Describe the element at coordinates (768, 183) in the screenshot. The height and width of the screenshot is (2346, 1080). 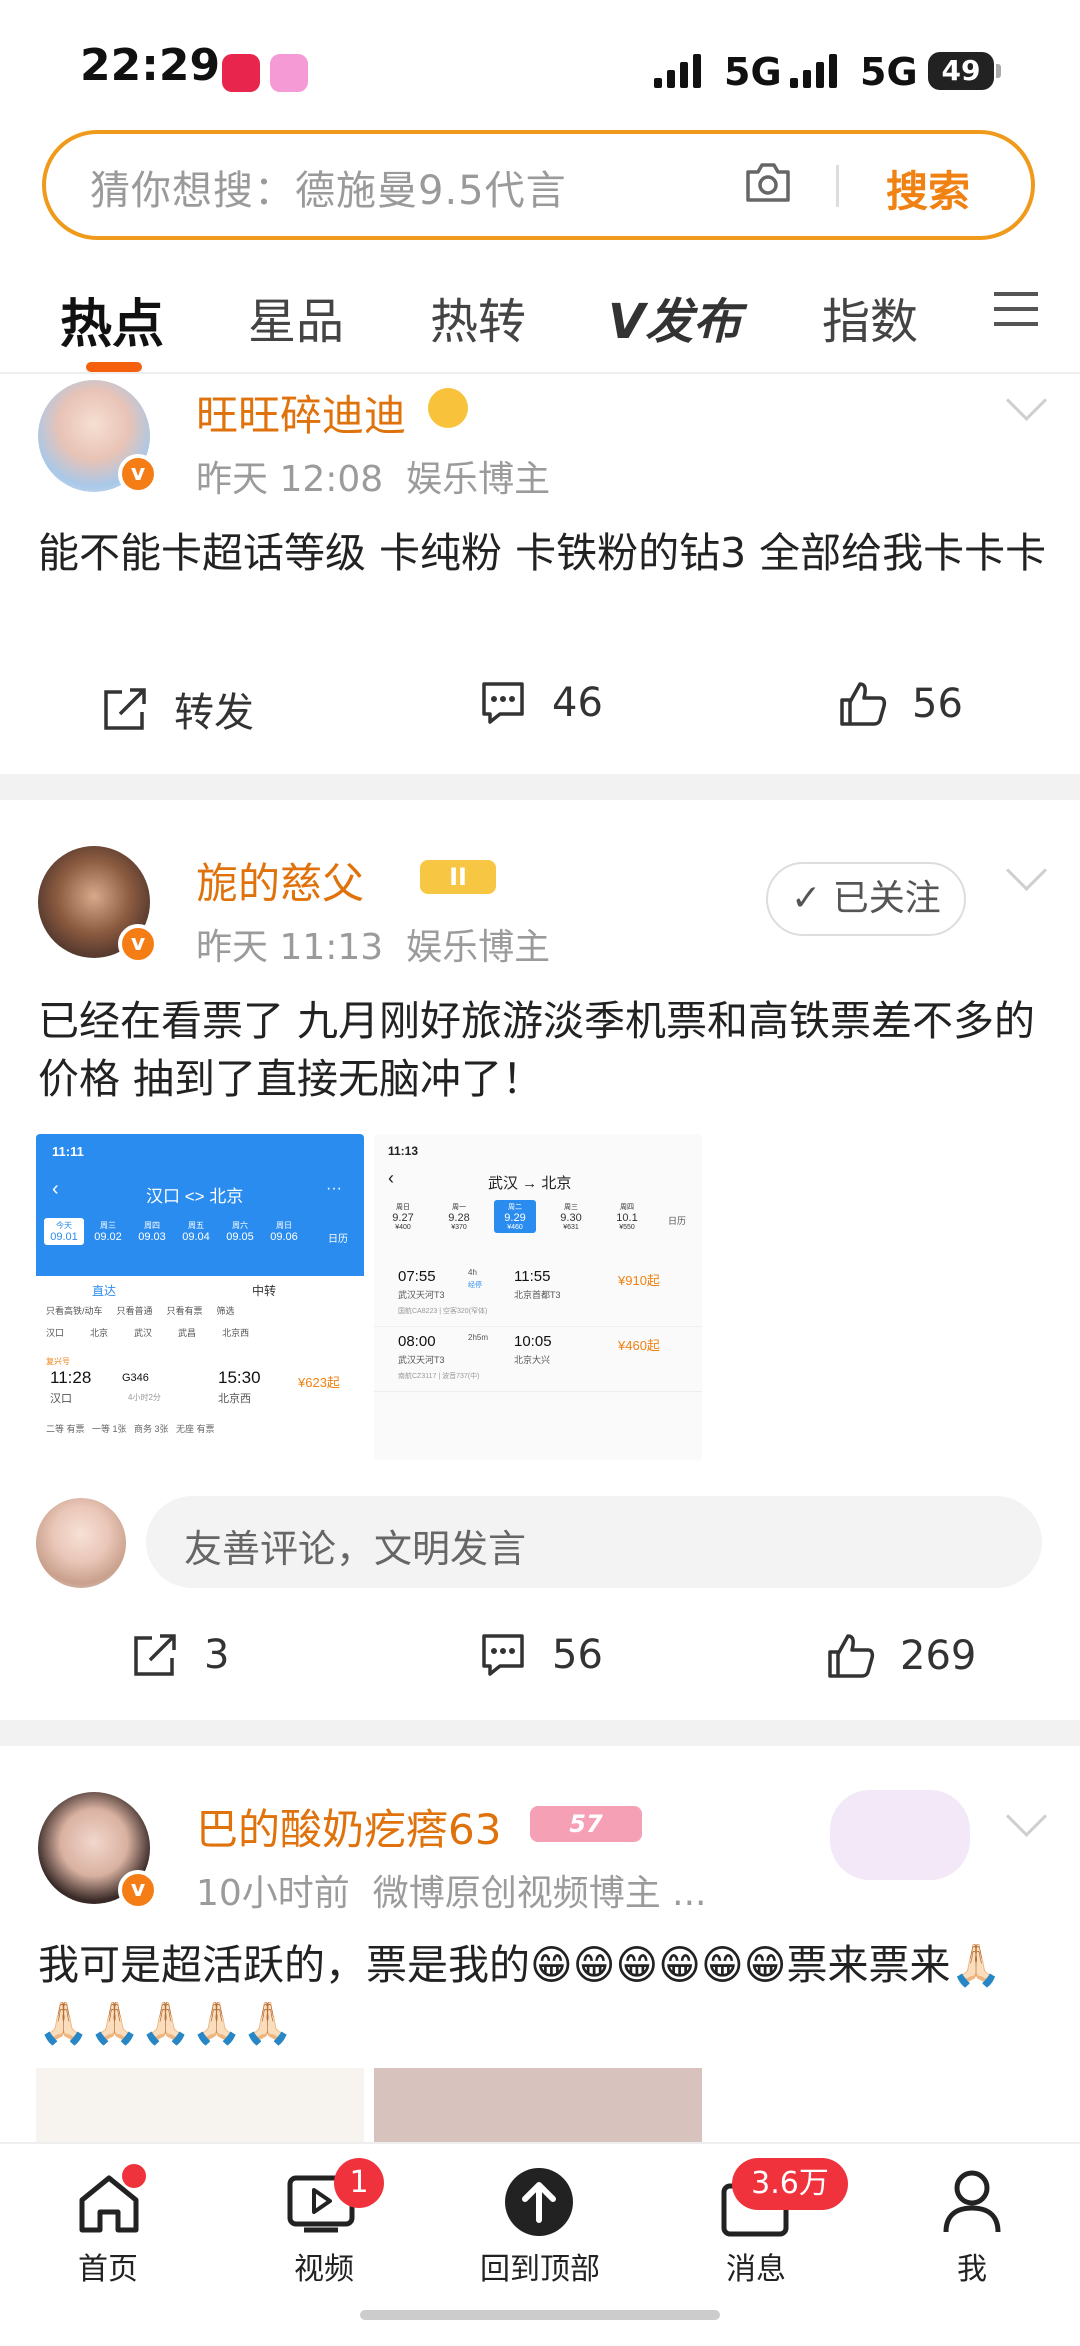
I see `camera-icon` at that location.